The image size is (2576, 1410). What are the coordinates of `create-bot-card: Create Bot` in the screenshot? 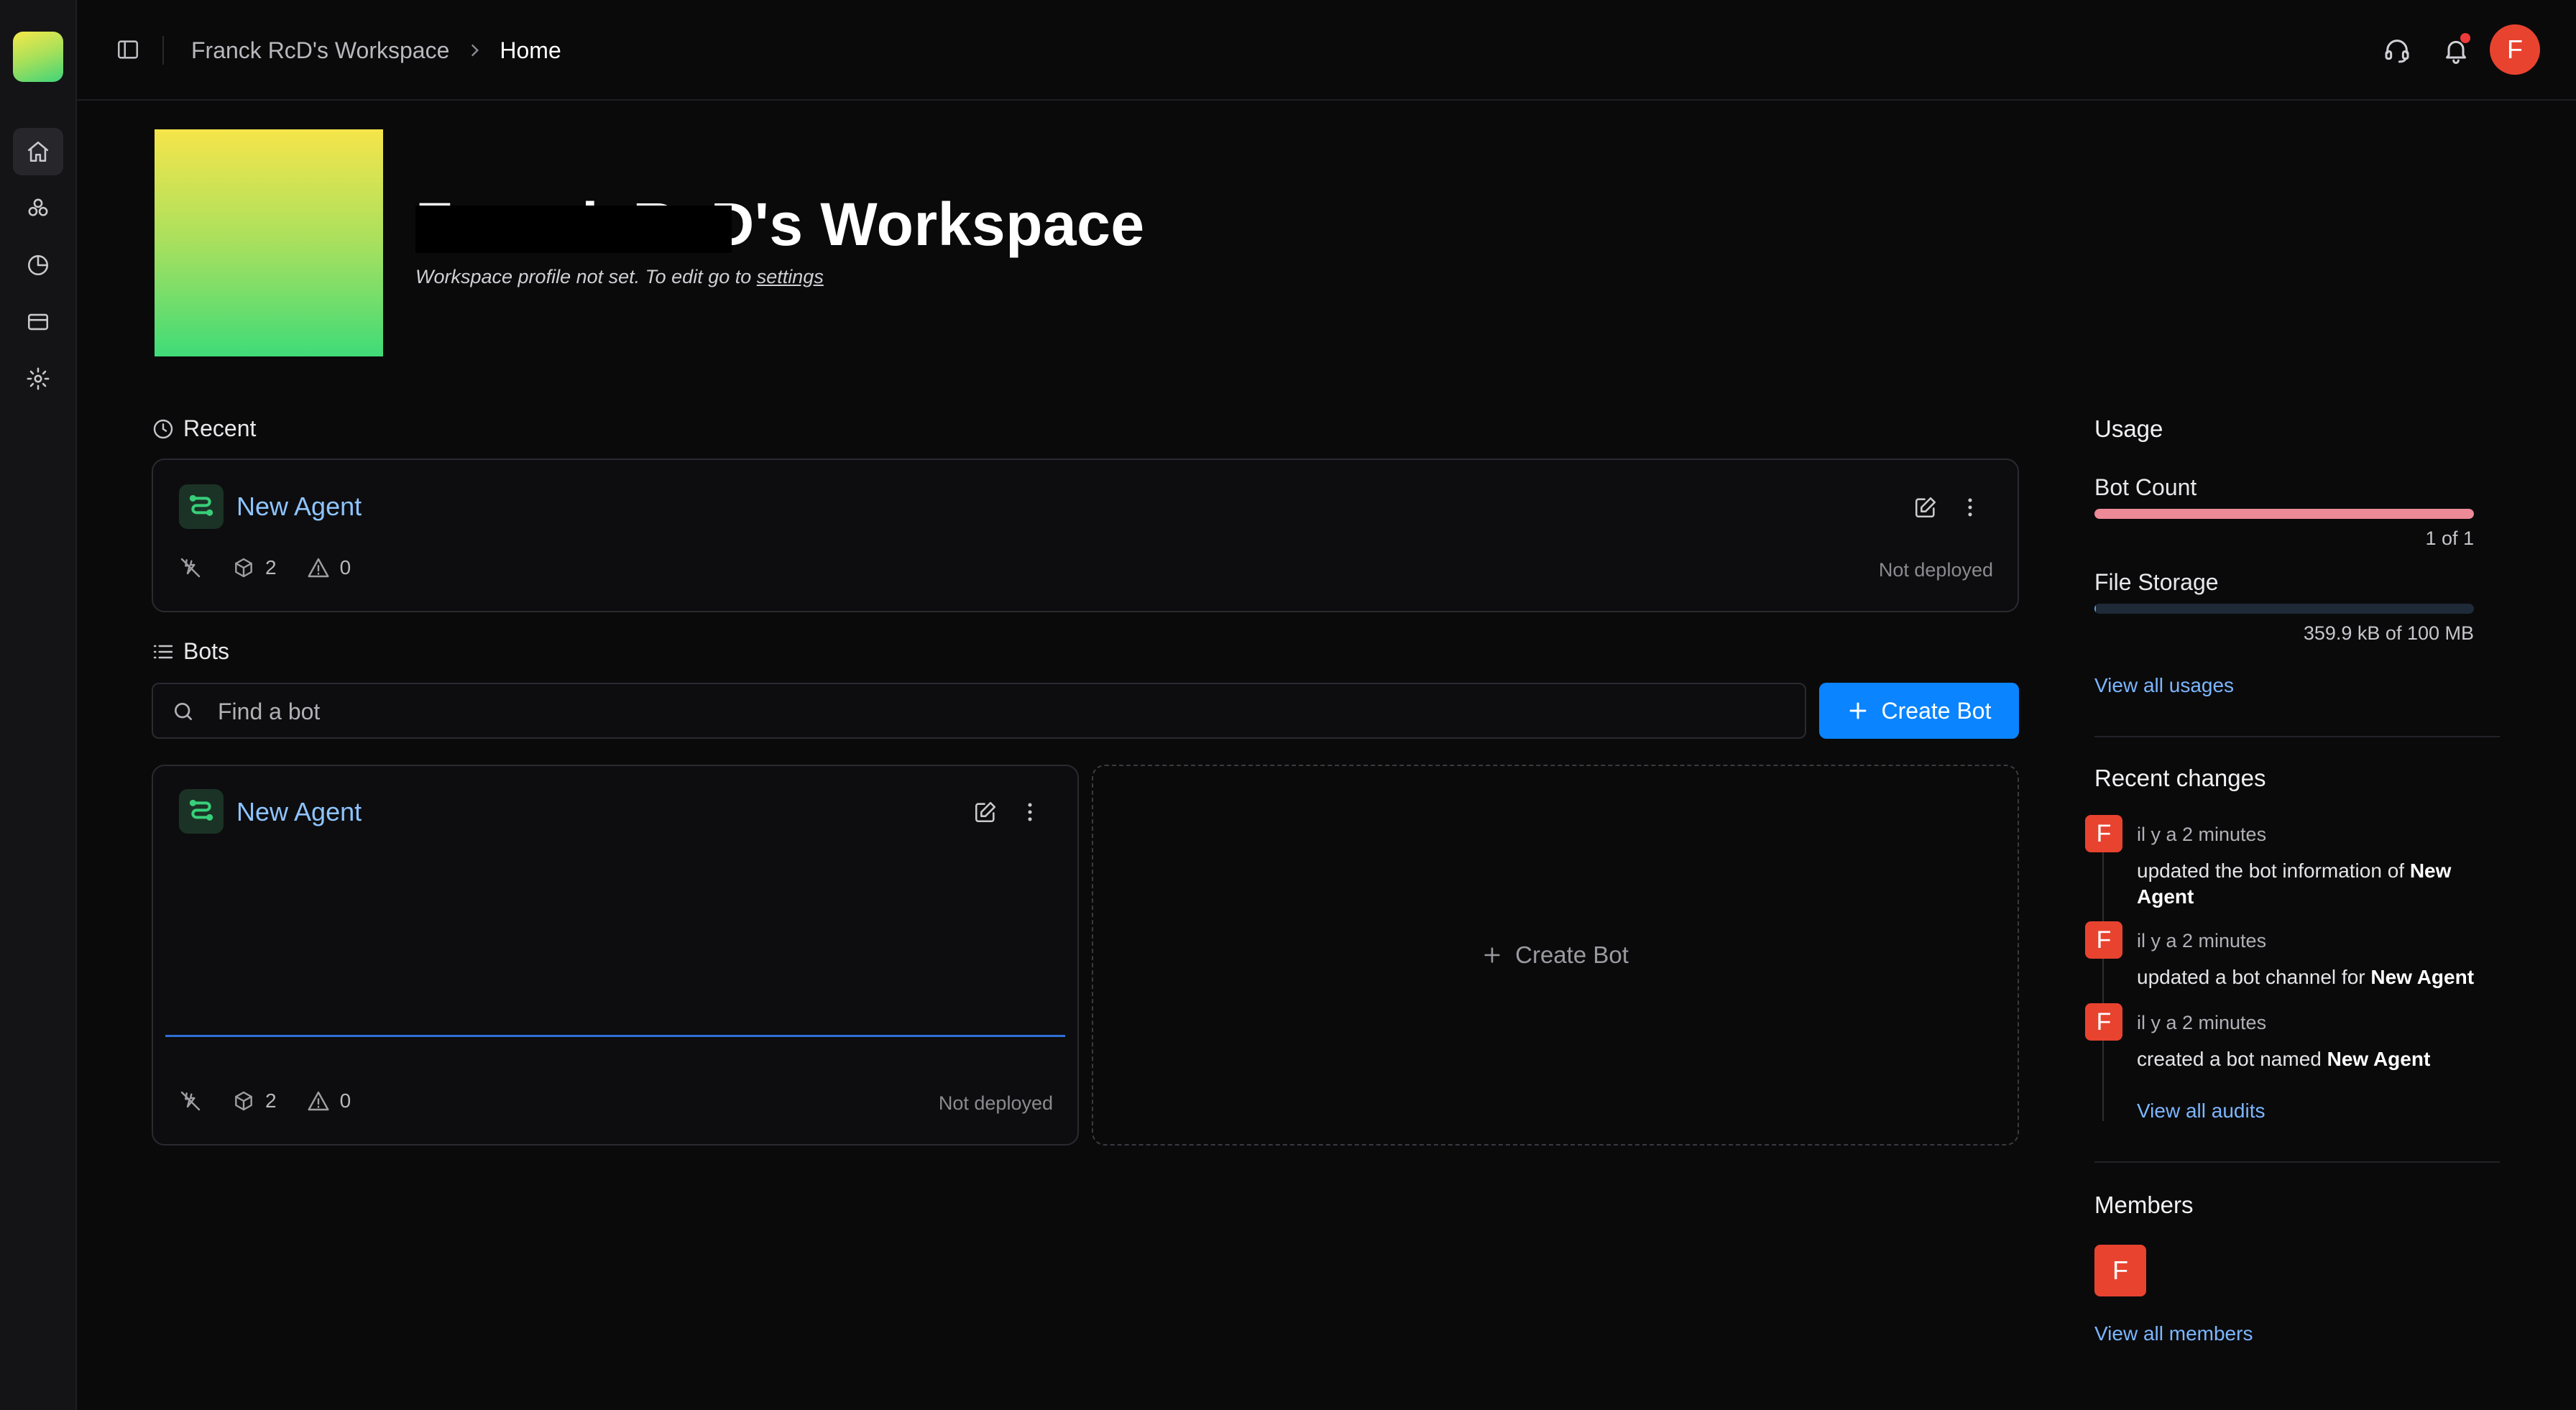 It's located at (1555, 955).